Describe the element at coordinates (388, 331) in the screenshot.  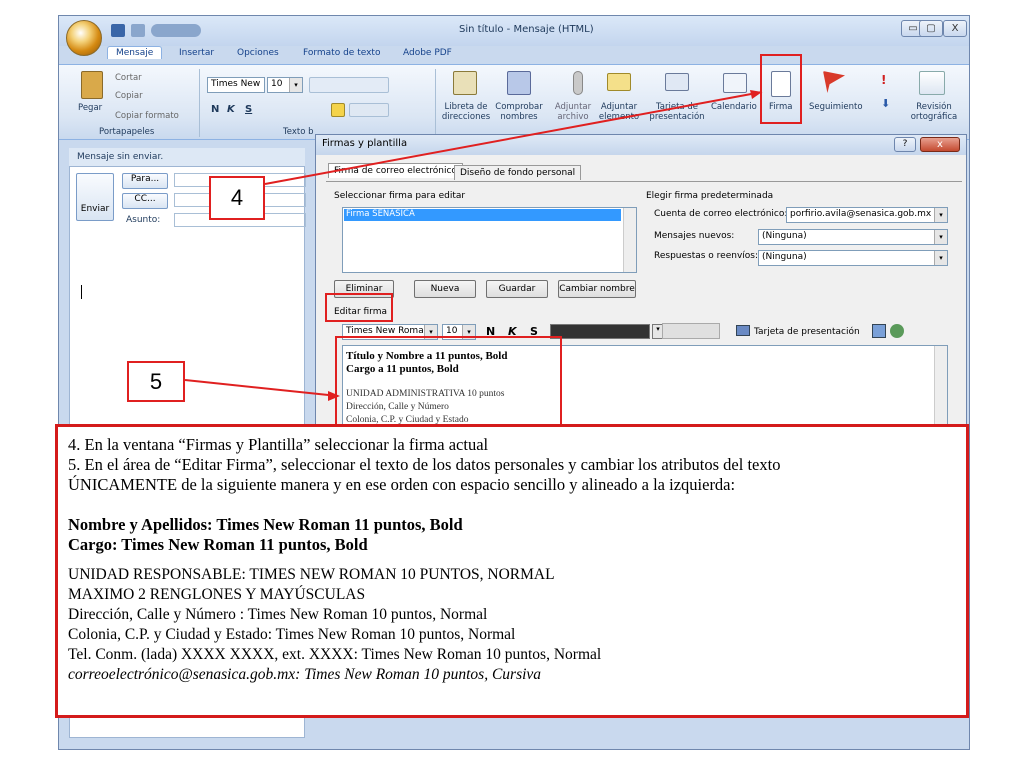
I see `edit-font-value: Times New Roman` at that location.